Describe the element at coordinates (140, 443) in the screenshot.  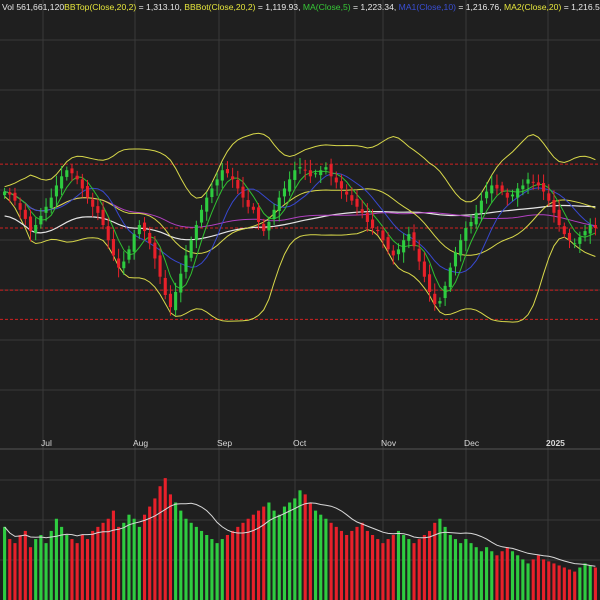
I see `month-label: Aug` at that location.